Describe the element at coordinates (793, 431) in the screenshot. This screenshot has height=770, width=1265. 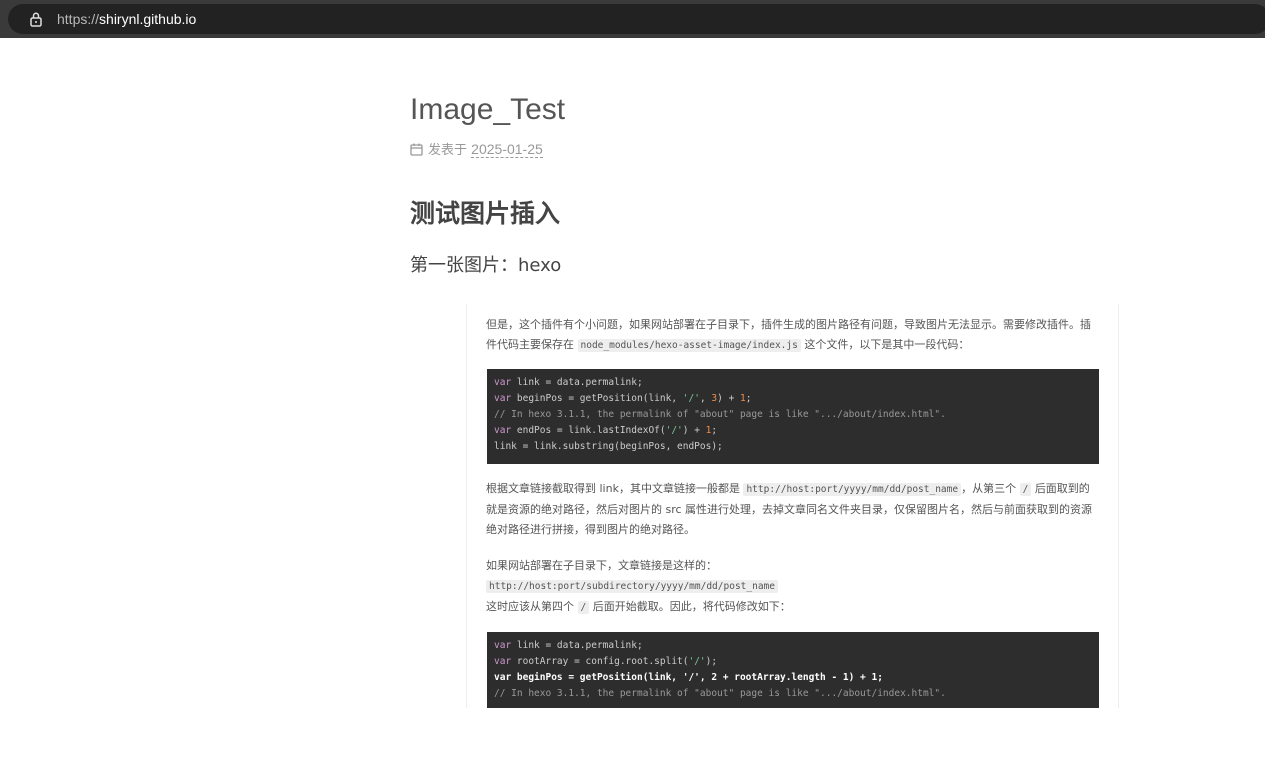
I see `code-line: var endPos = link.lastIndexOf('/') + 1;` at that location.